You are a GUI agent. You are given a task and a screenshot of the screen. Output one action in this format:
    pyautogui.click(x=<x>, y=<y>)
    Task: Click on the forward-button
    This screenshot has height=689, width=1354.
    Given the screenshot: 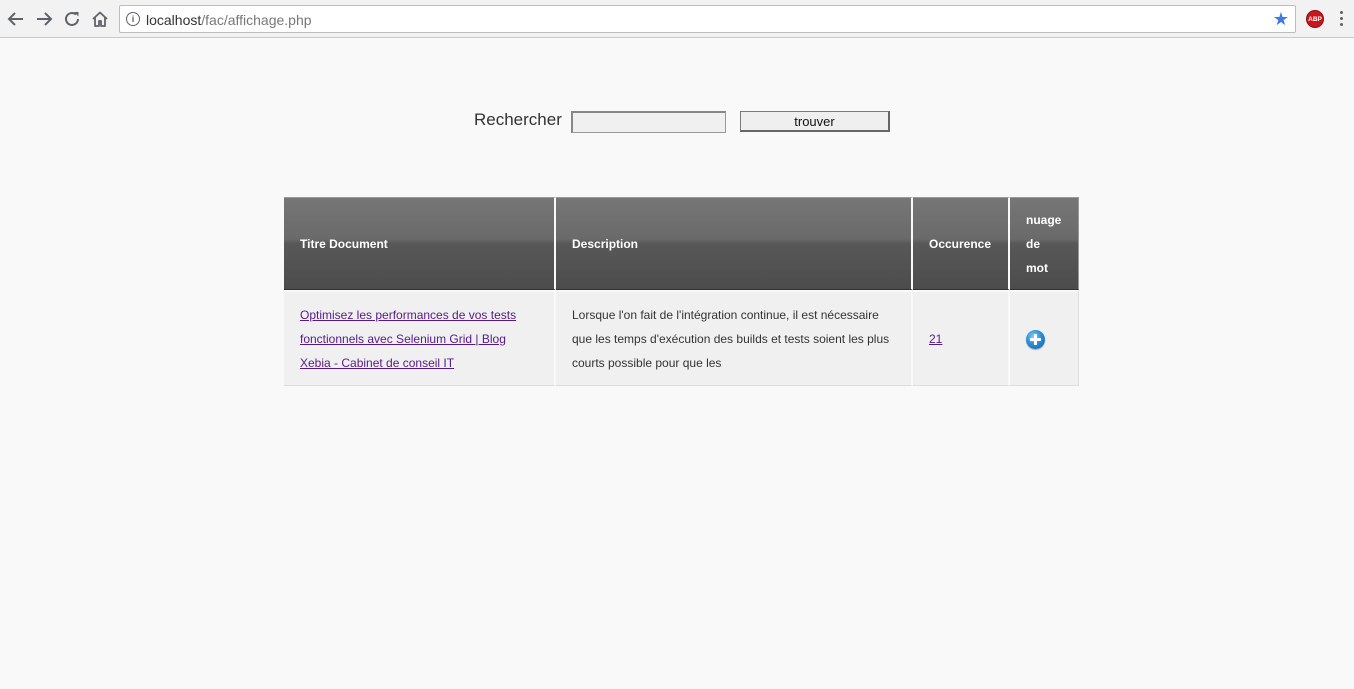 What is the action you would take?
    pyautogui.click(x=44, y=19)
    